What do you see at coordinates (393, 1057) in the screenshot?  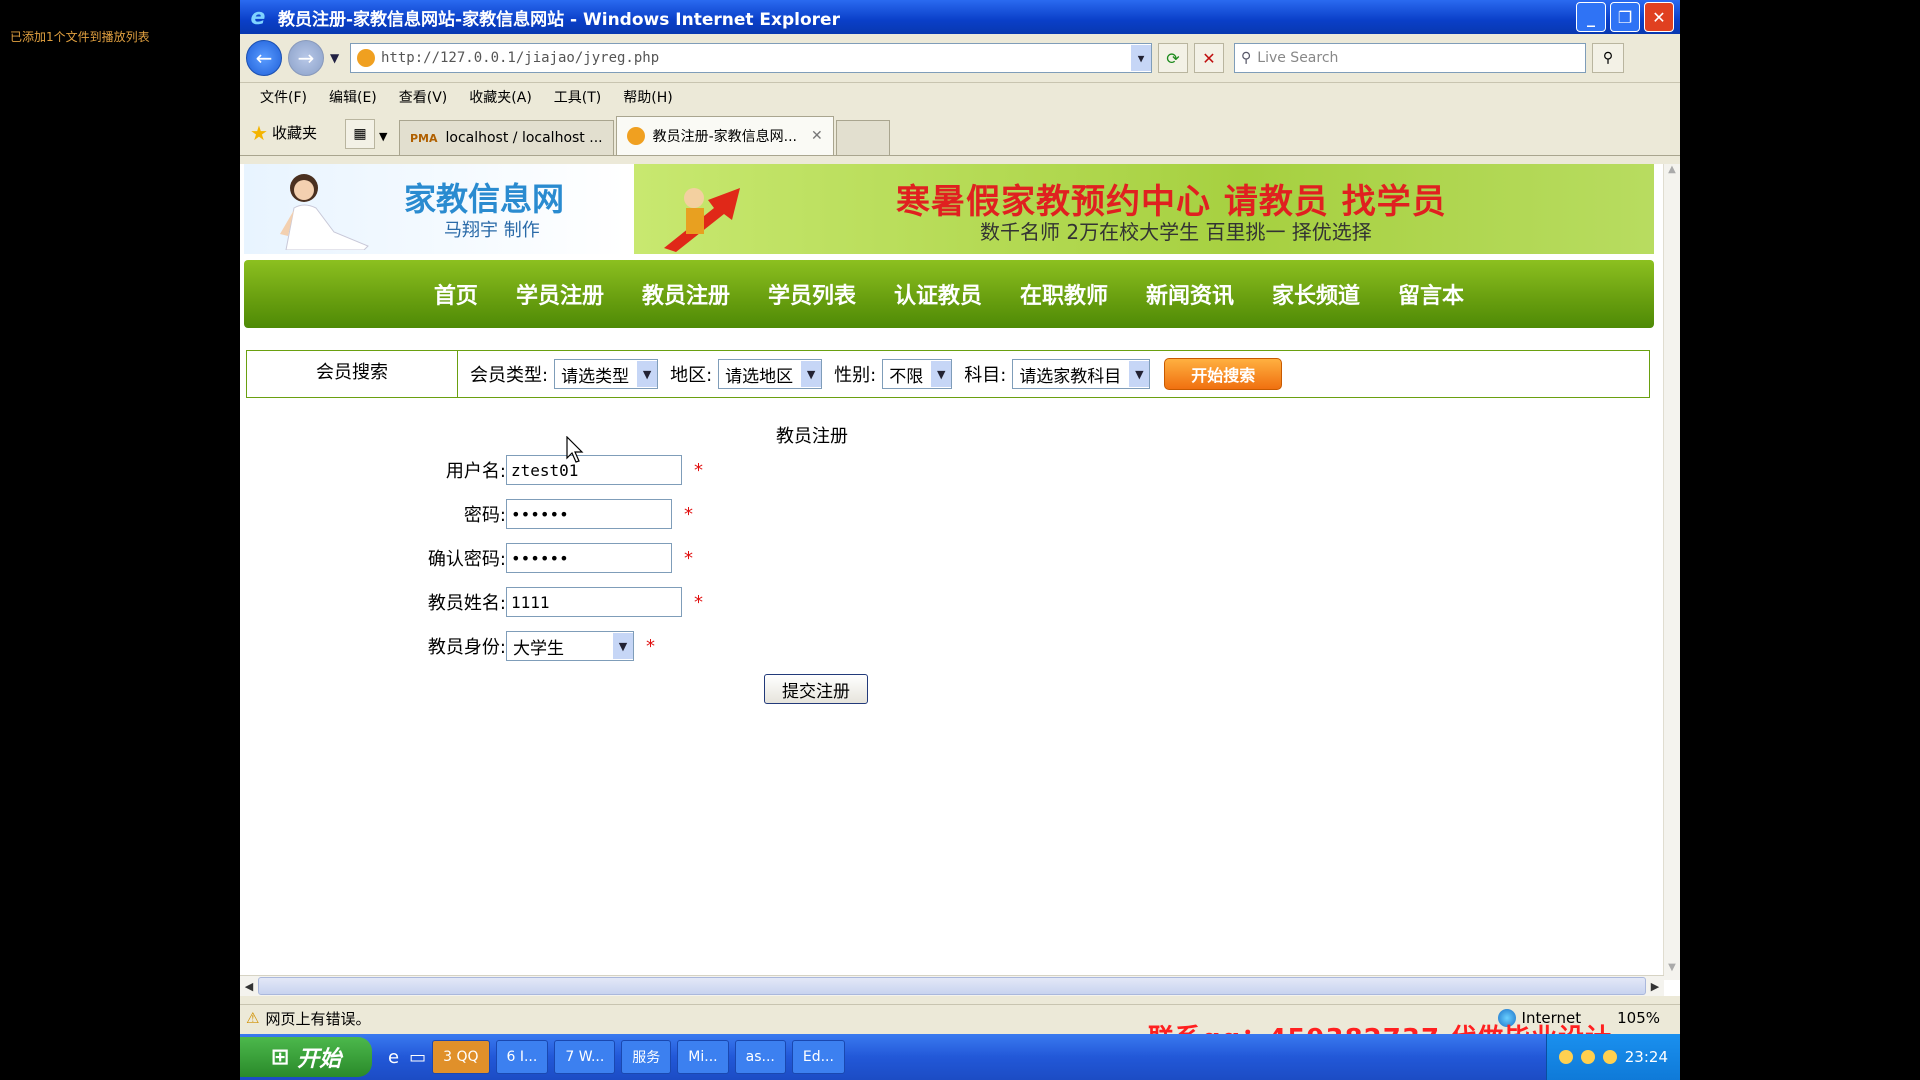 I see `ie-quicklaunch-icon: e` at bounding box center [393, 1057].